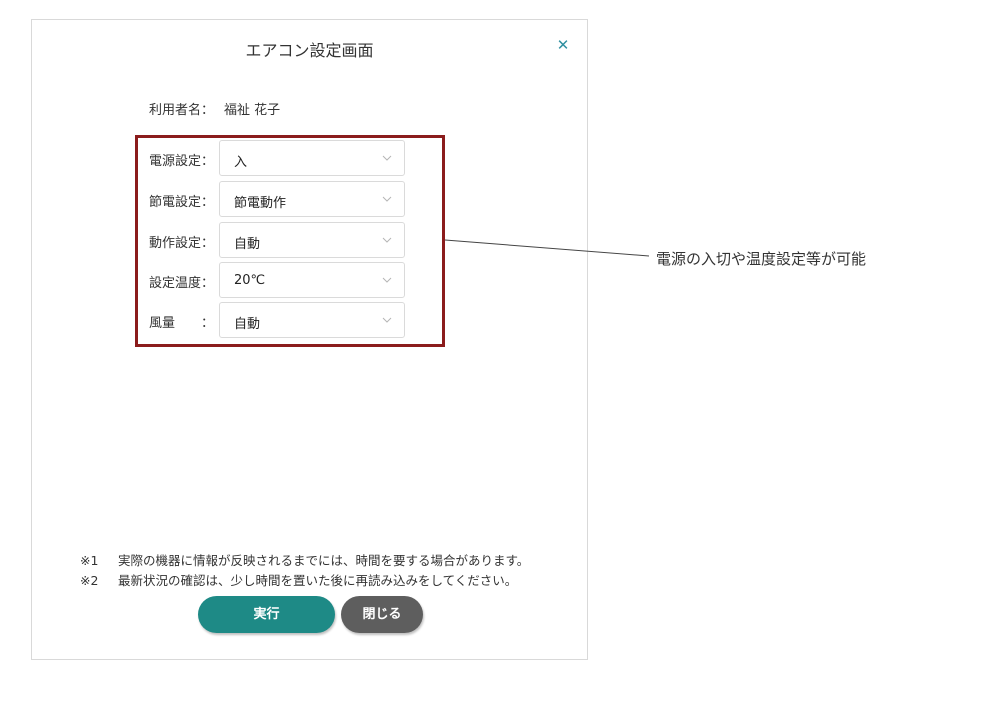  I want to click on setting-row-temperature: 設定温度： 20℃, so click(290, 281).